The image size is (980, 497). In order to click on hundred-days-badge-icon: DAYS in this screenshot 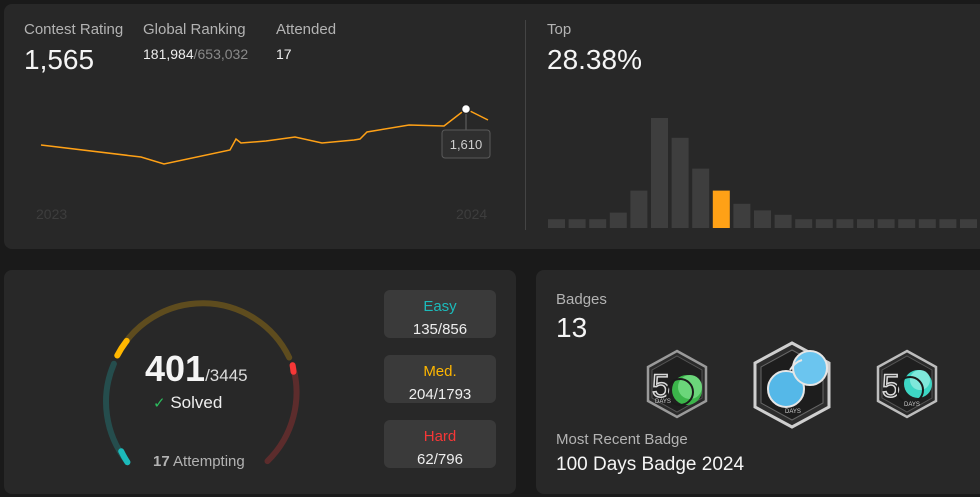, I will do `click(792, 385)`.